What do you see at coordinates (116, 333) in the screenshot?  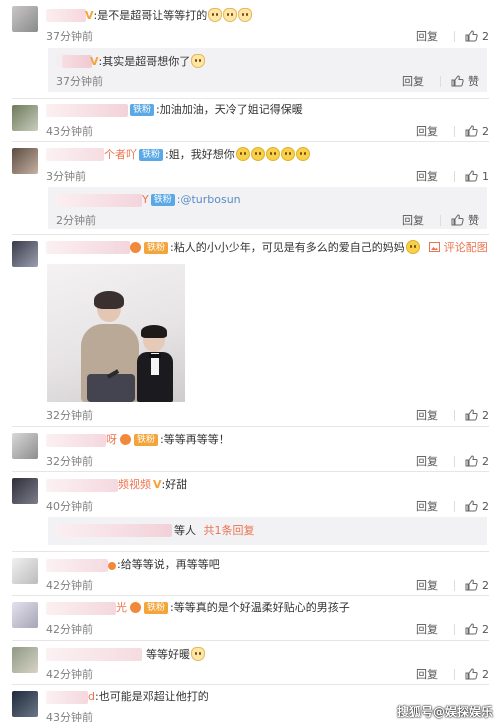 I see `comment-photo` at bounding box center [116, 333].